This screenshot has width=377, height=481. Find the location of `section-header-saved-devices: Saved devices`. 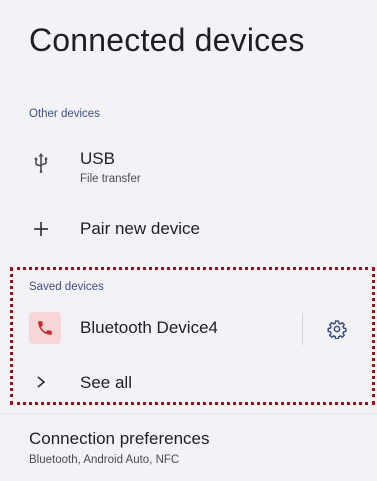

section-header-saved-devices: Saved devices is located at coordinates (66, 287).